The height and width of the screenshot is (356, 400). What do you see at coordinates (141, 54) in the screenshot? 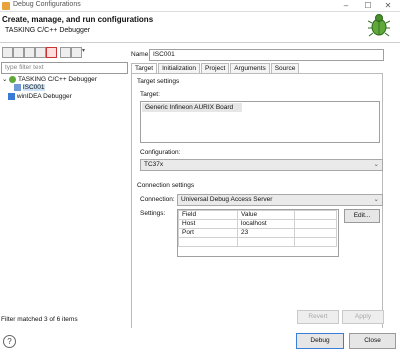
I see `name-label: Name:` at bounding box center [141, 54].